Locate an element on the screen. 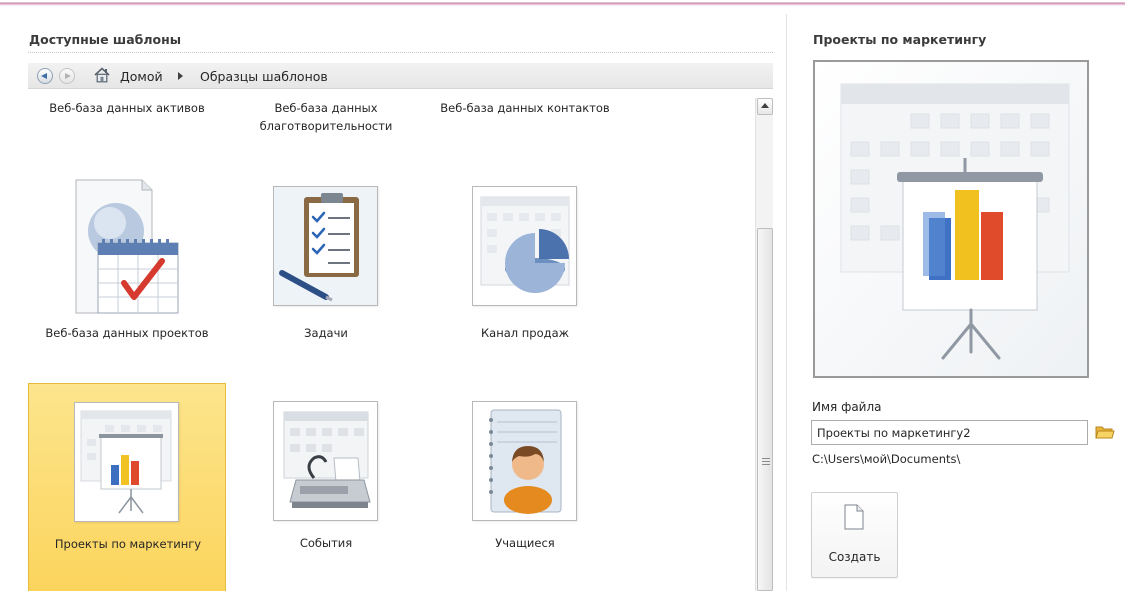  events-icon is located at coordinates (325, 461).